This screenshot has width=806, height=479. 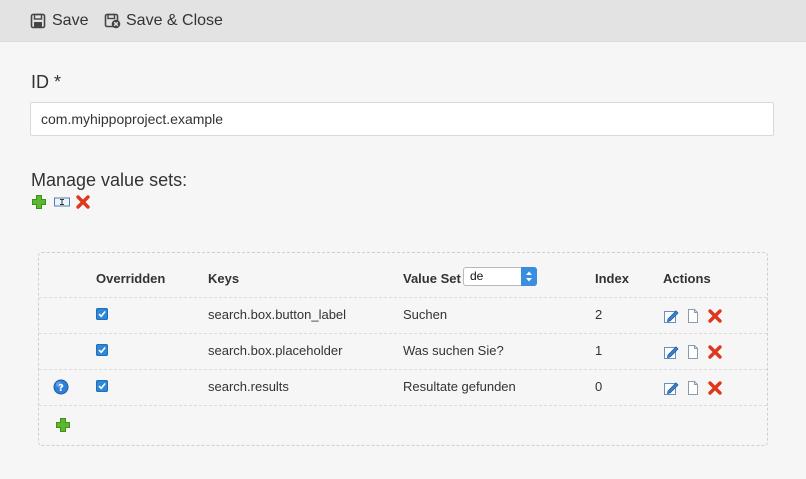 I want to click on header-keys: Keys, so click(x=224, y=278).